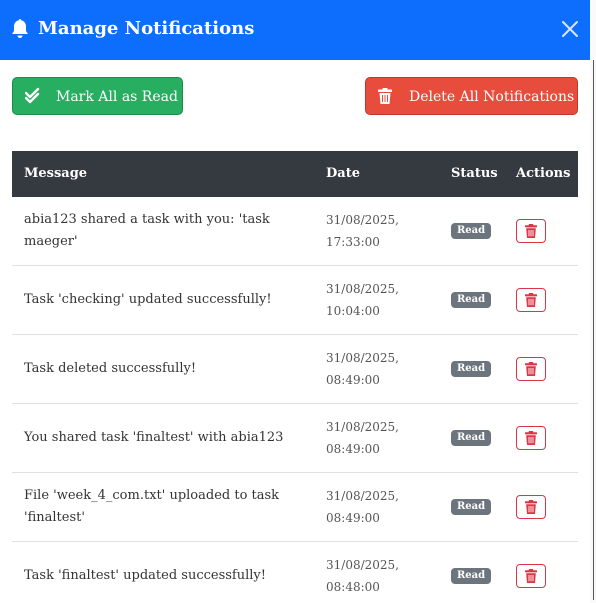  Describe the element at coordinates (362, 231) in the screenshot. I see `row-date: 31/08/2025, 17:33:00` at that location.